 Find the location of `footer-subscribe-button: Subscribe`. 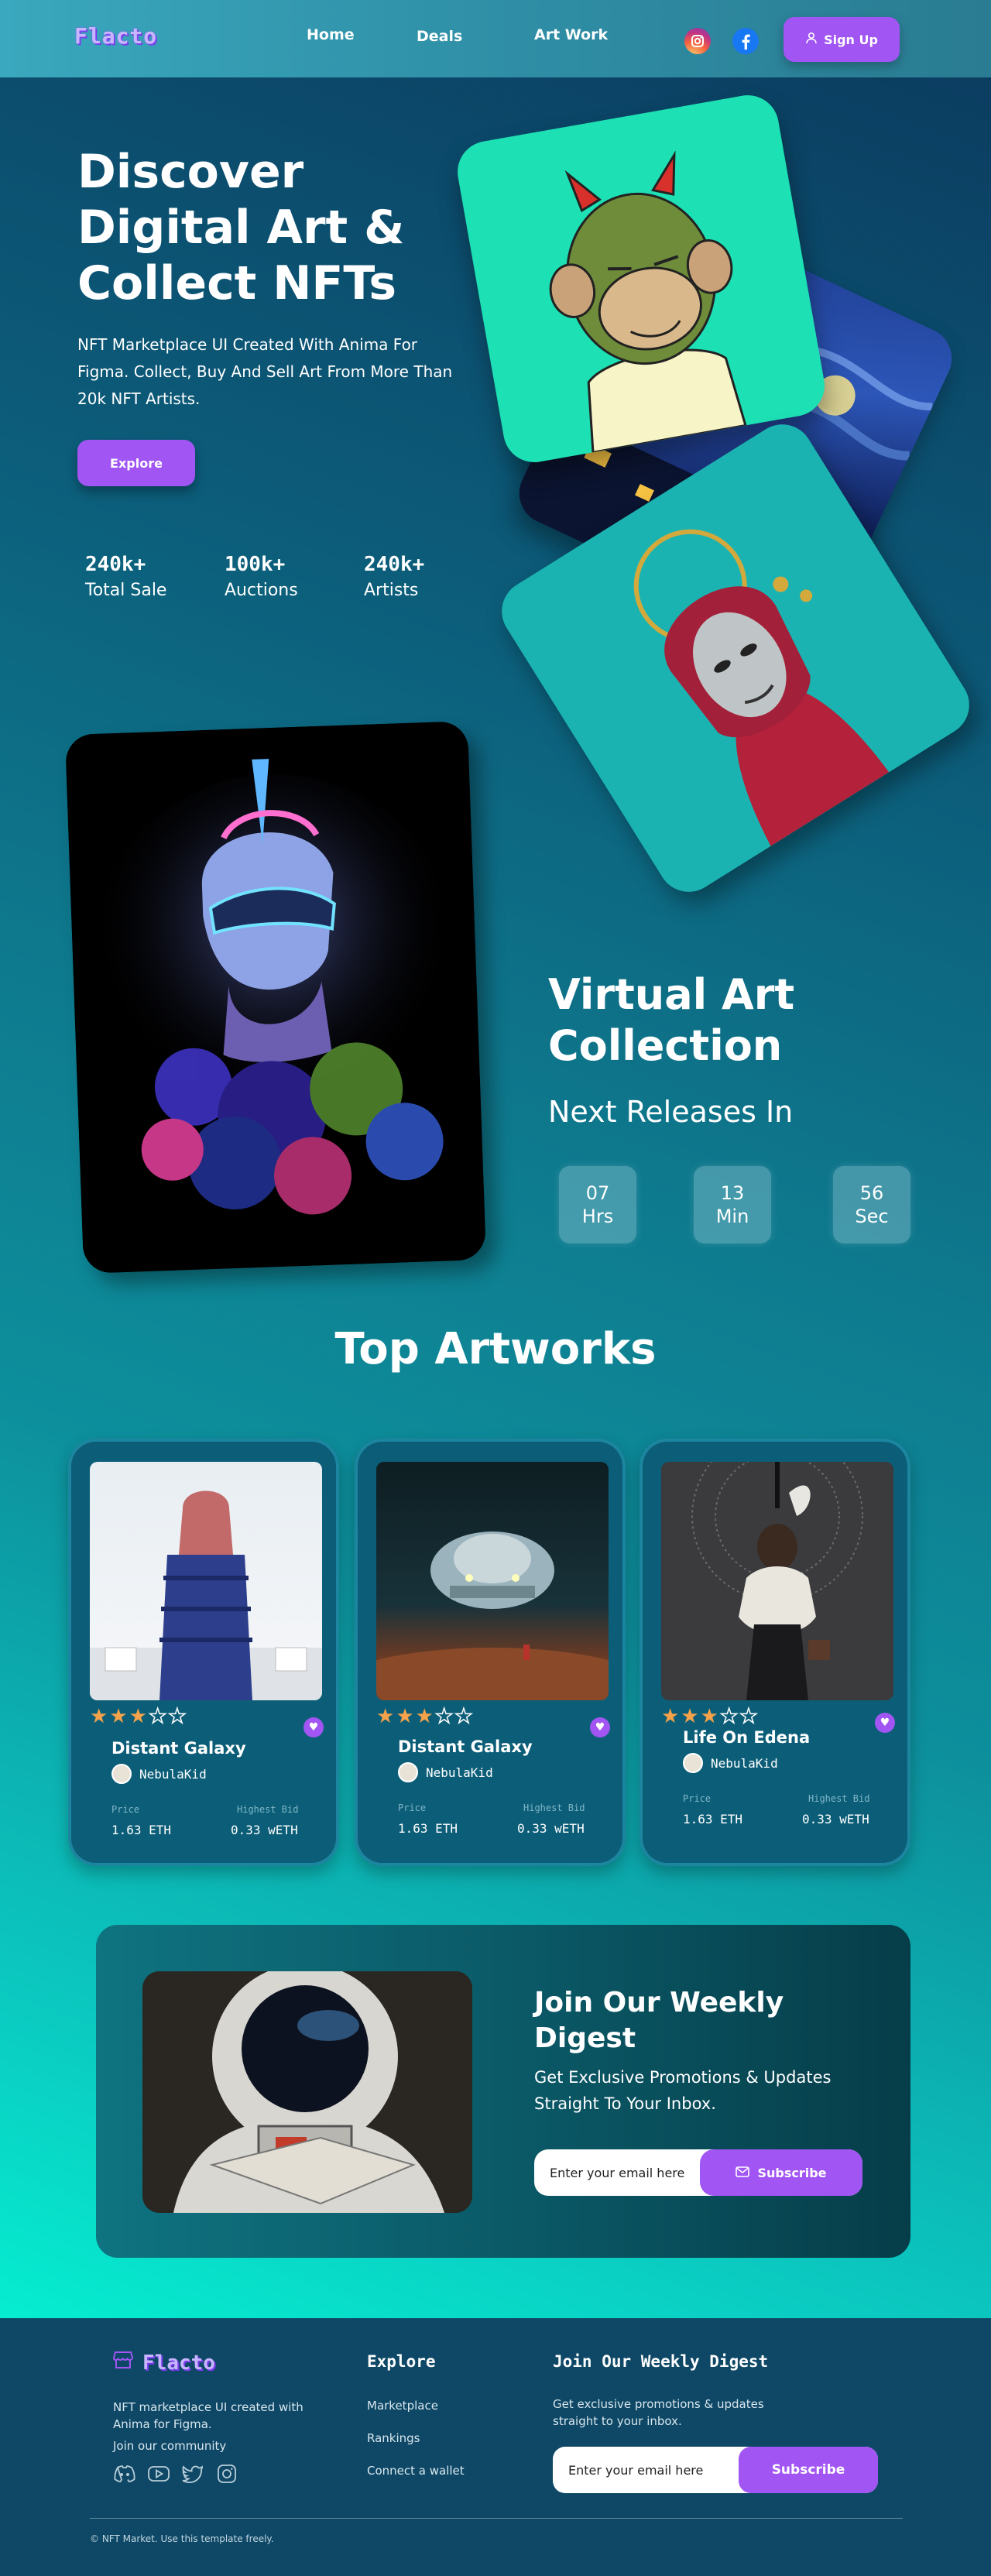

footer-subscribe-button: Subscribe is located at coordinates (808, 2470).